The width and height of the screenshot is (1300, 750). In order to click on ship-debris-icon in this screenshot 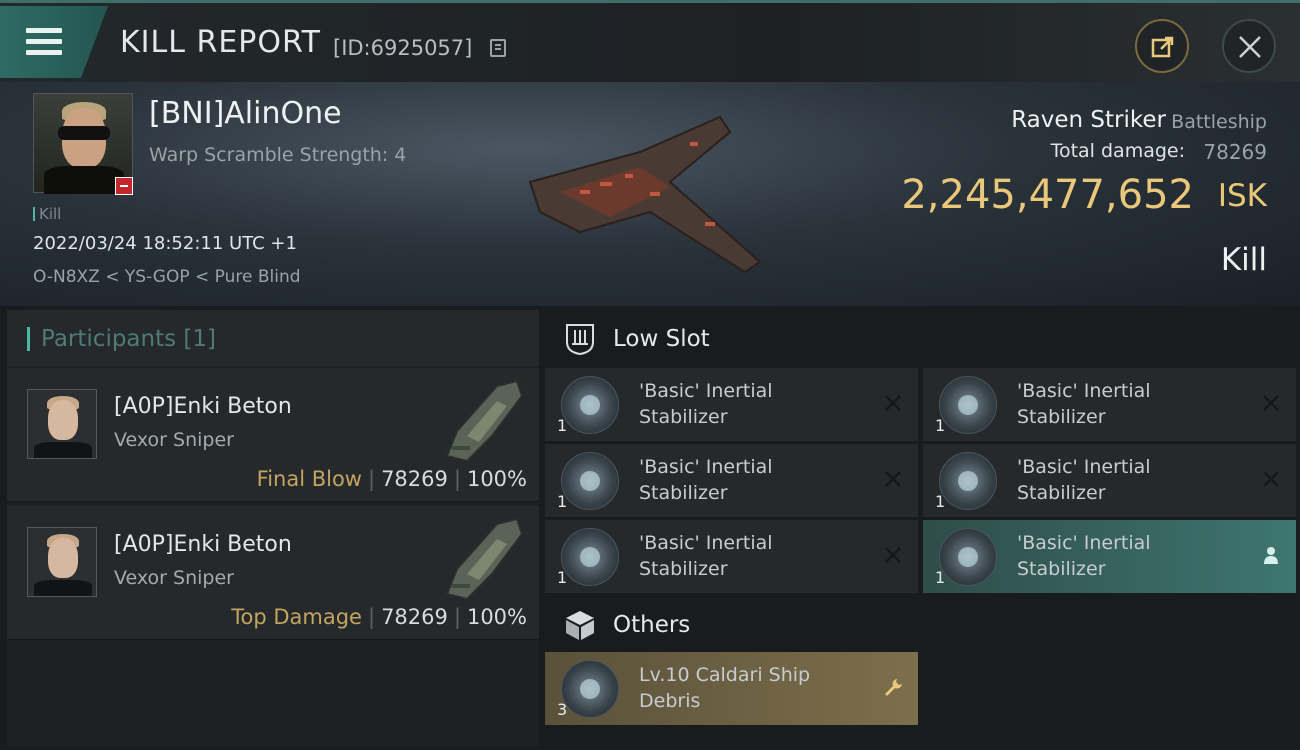, I will do `click(590, 689)`.